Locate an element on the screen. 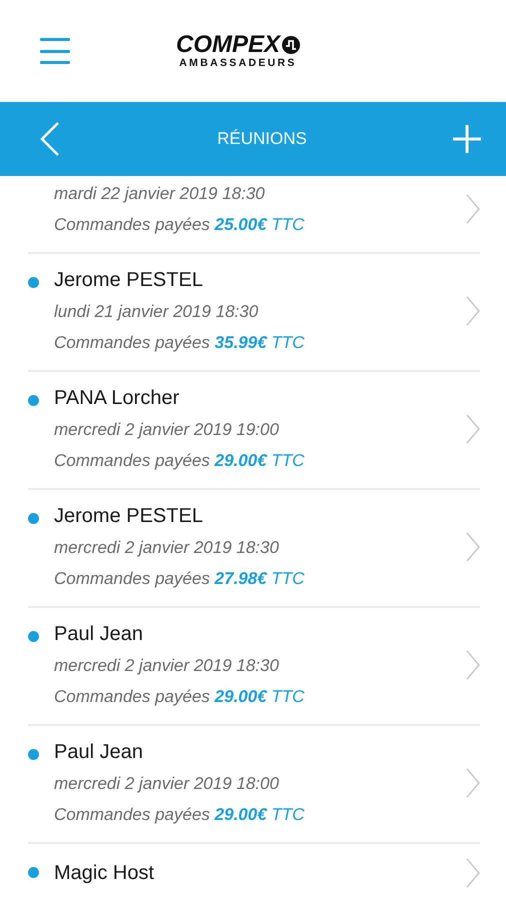 The image size is (506, 900). host-name: Magic Host is located at coordinates (105, 873).